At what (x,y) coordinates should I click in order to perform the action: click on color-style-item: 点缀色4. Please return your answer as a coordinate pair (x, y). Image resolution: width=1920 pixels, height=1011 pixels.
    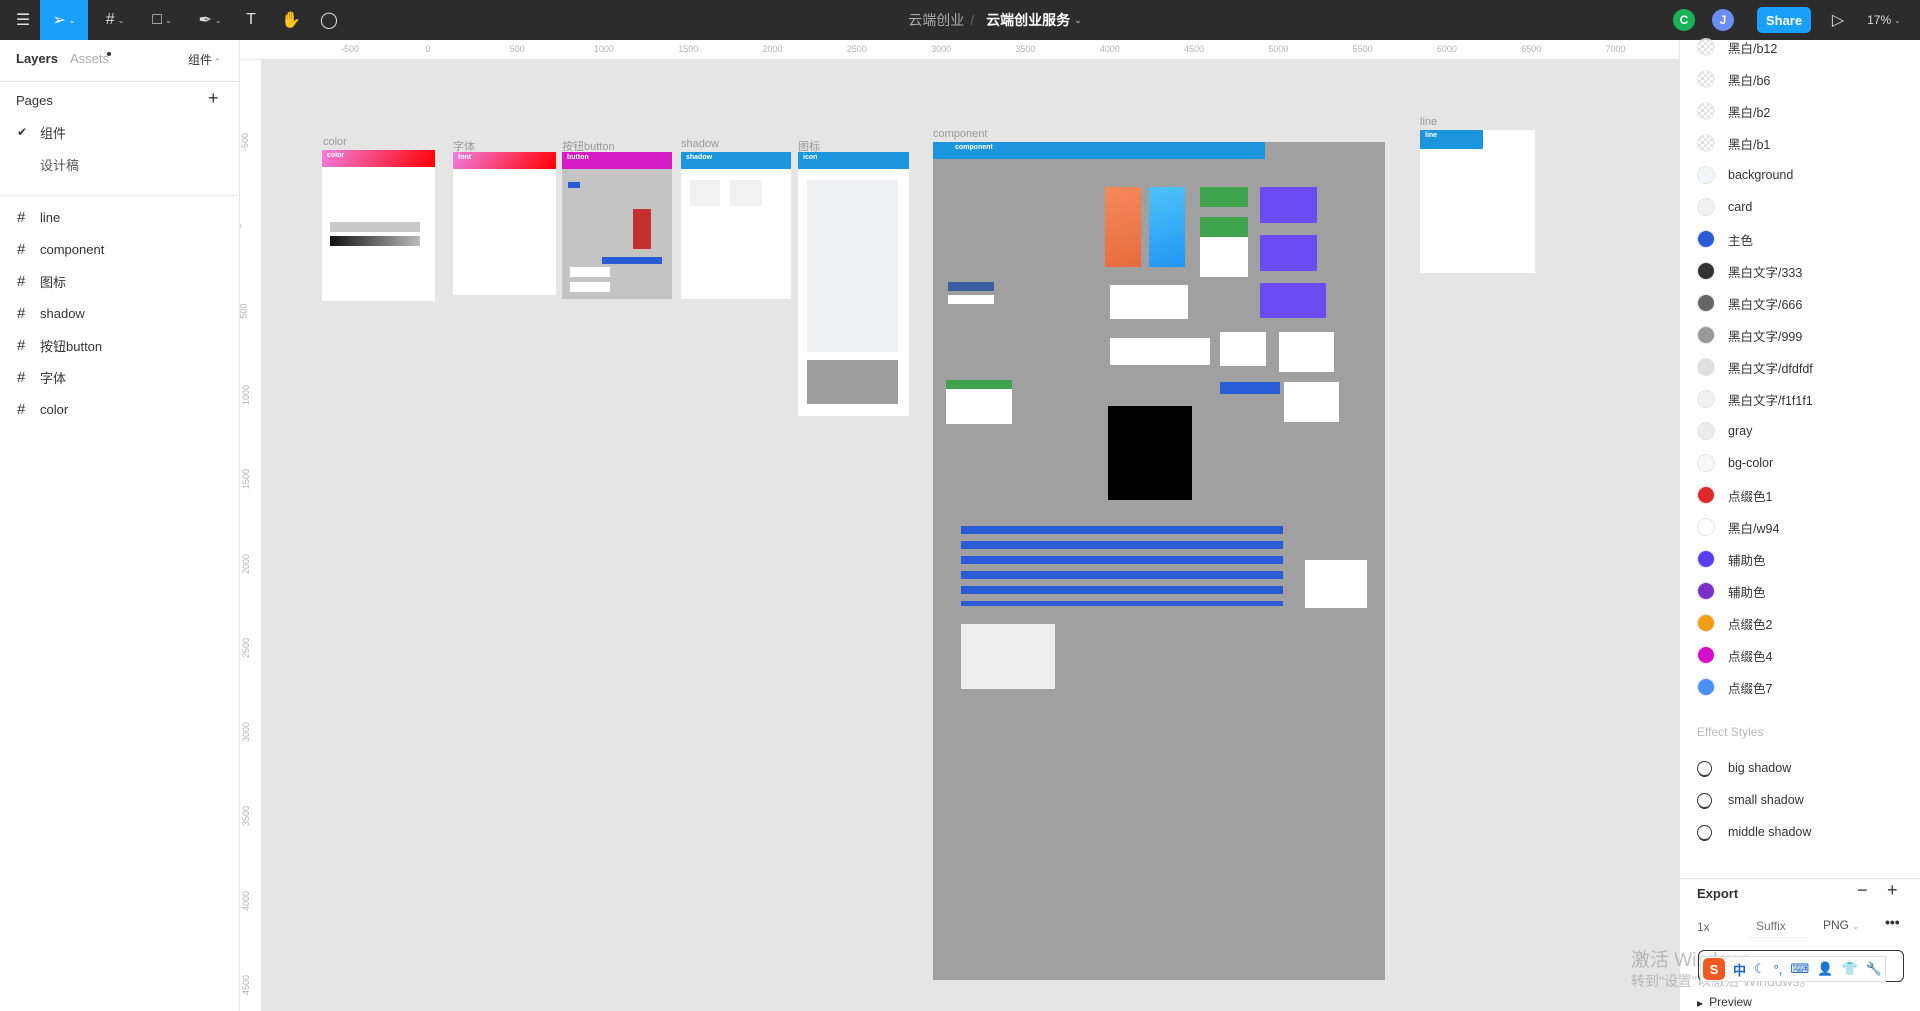
    Looking at the image, I should click on (1800, 655).